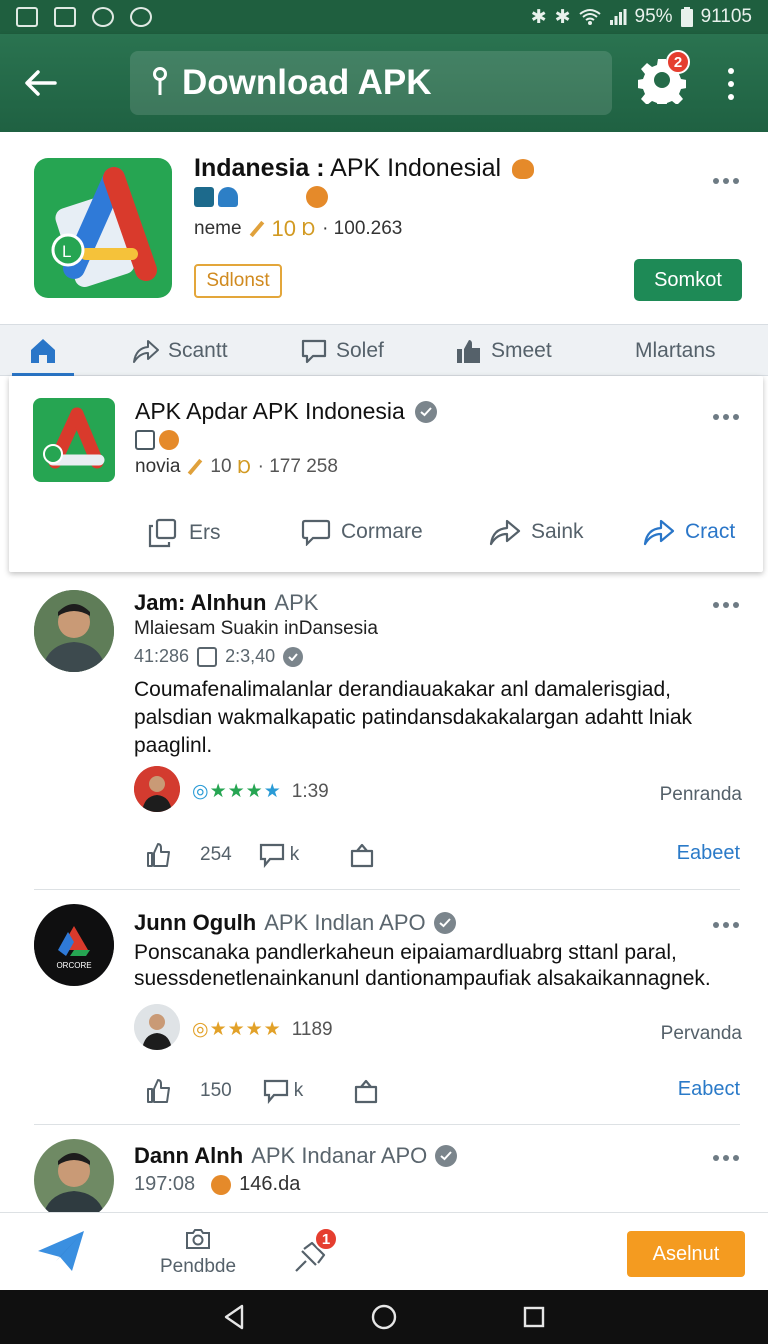 The width and height of the screenshot is (768, 1344). Describe the element at coordinates (536, 532) in the screenshot. I see `share-action: Saink` at that location.